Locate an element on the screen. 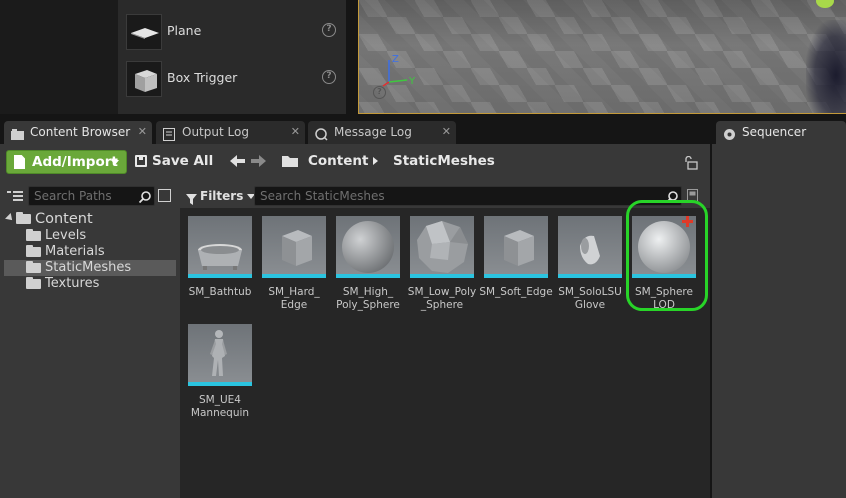 This screenshot has height=498, width=846. asset-name: SM_Soft_Edge is located at coordinates (516, 292).